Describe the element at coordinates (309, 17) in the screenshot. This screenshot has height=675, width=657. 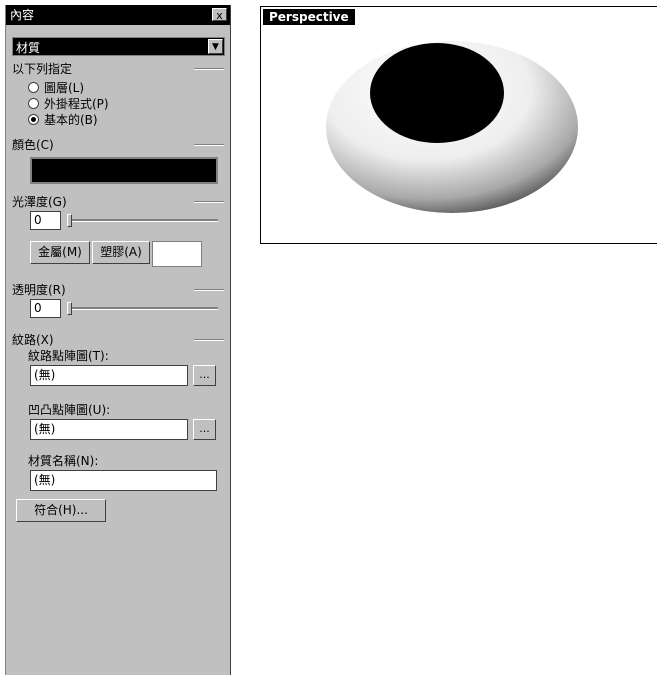
I see `viewport-tab: Perspective` at that location.